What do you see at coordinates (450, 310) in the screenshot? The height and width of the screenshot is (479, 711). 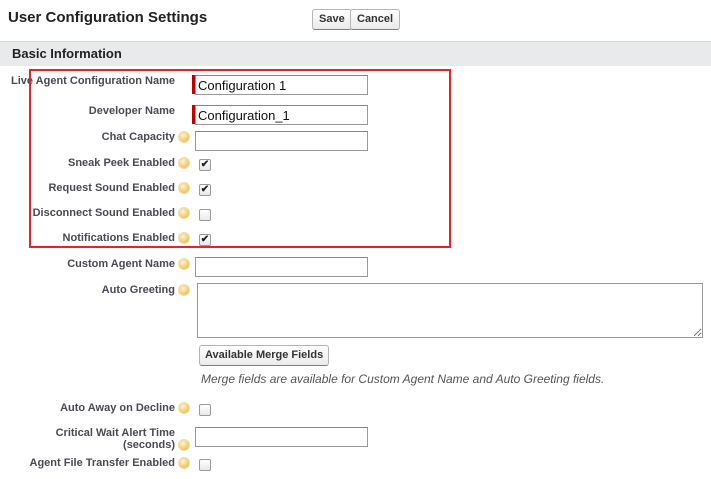 I see `auto-greeting-textarea` at bounding box center [450, 310].